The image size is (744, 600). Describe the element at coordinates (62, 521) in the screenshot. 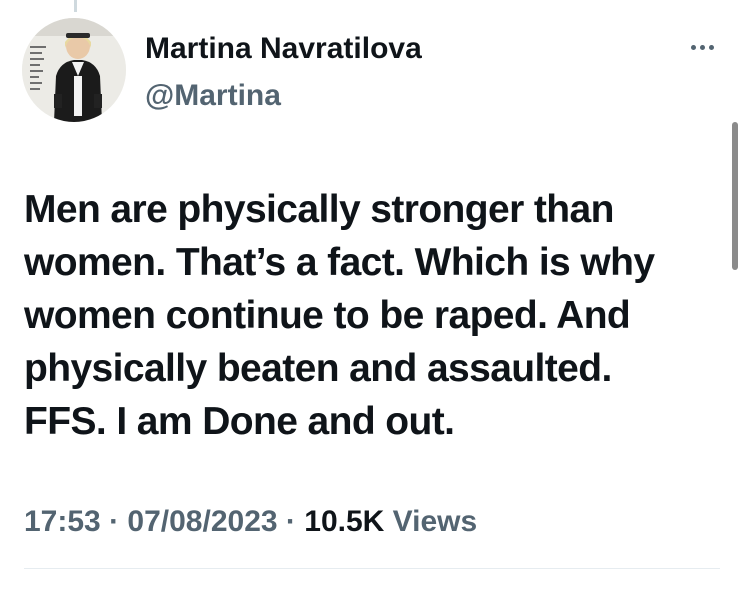

I see `tweet-time: 17:53` at that location.